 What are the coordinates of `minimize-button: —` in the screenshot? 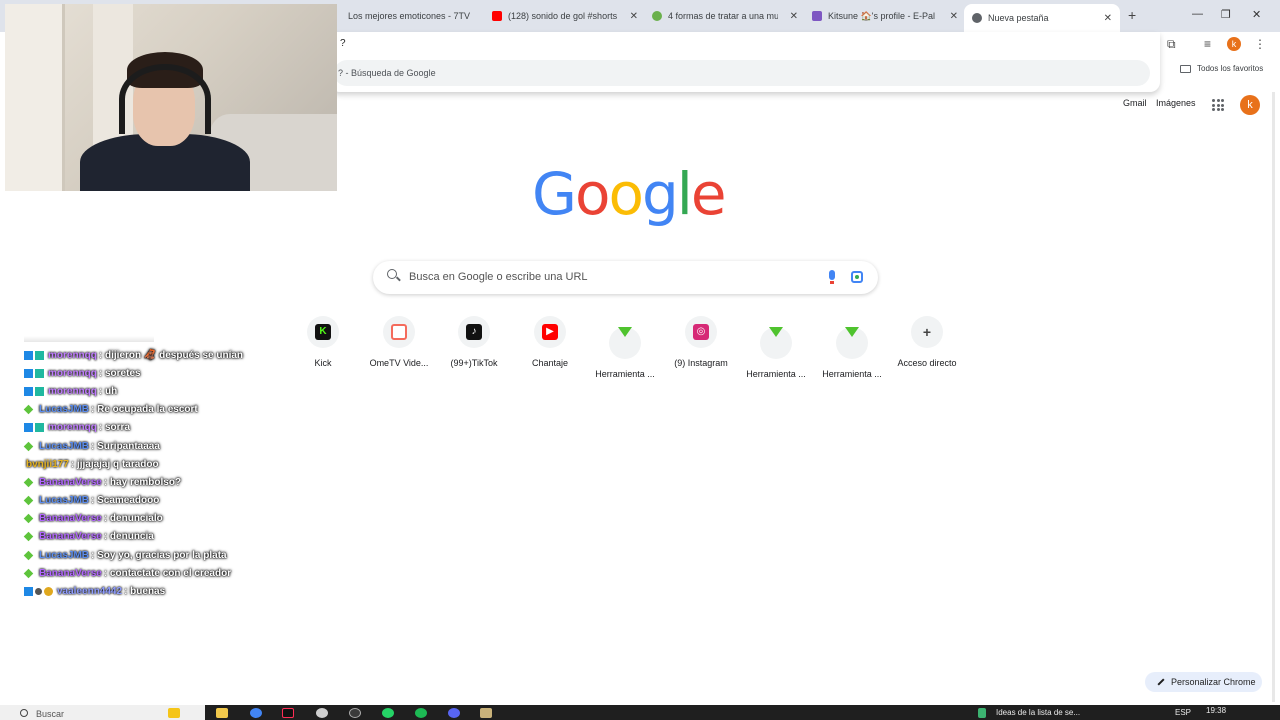 It's located at (1197, 14).